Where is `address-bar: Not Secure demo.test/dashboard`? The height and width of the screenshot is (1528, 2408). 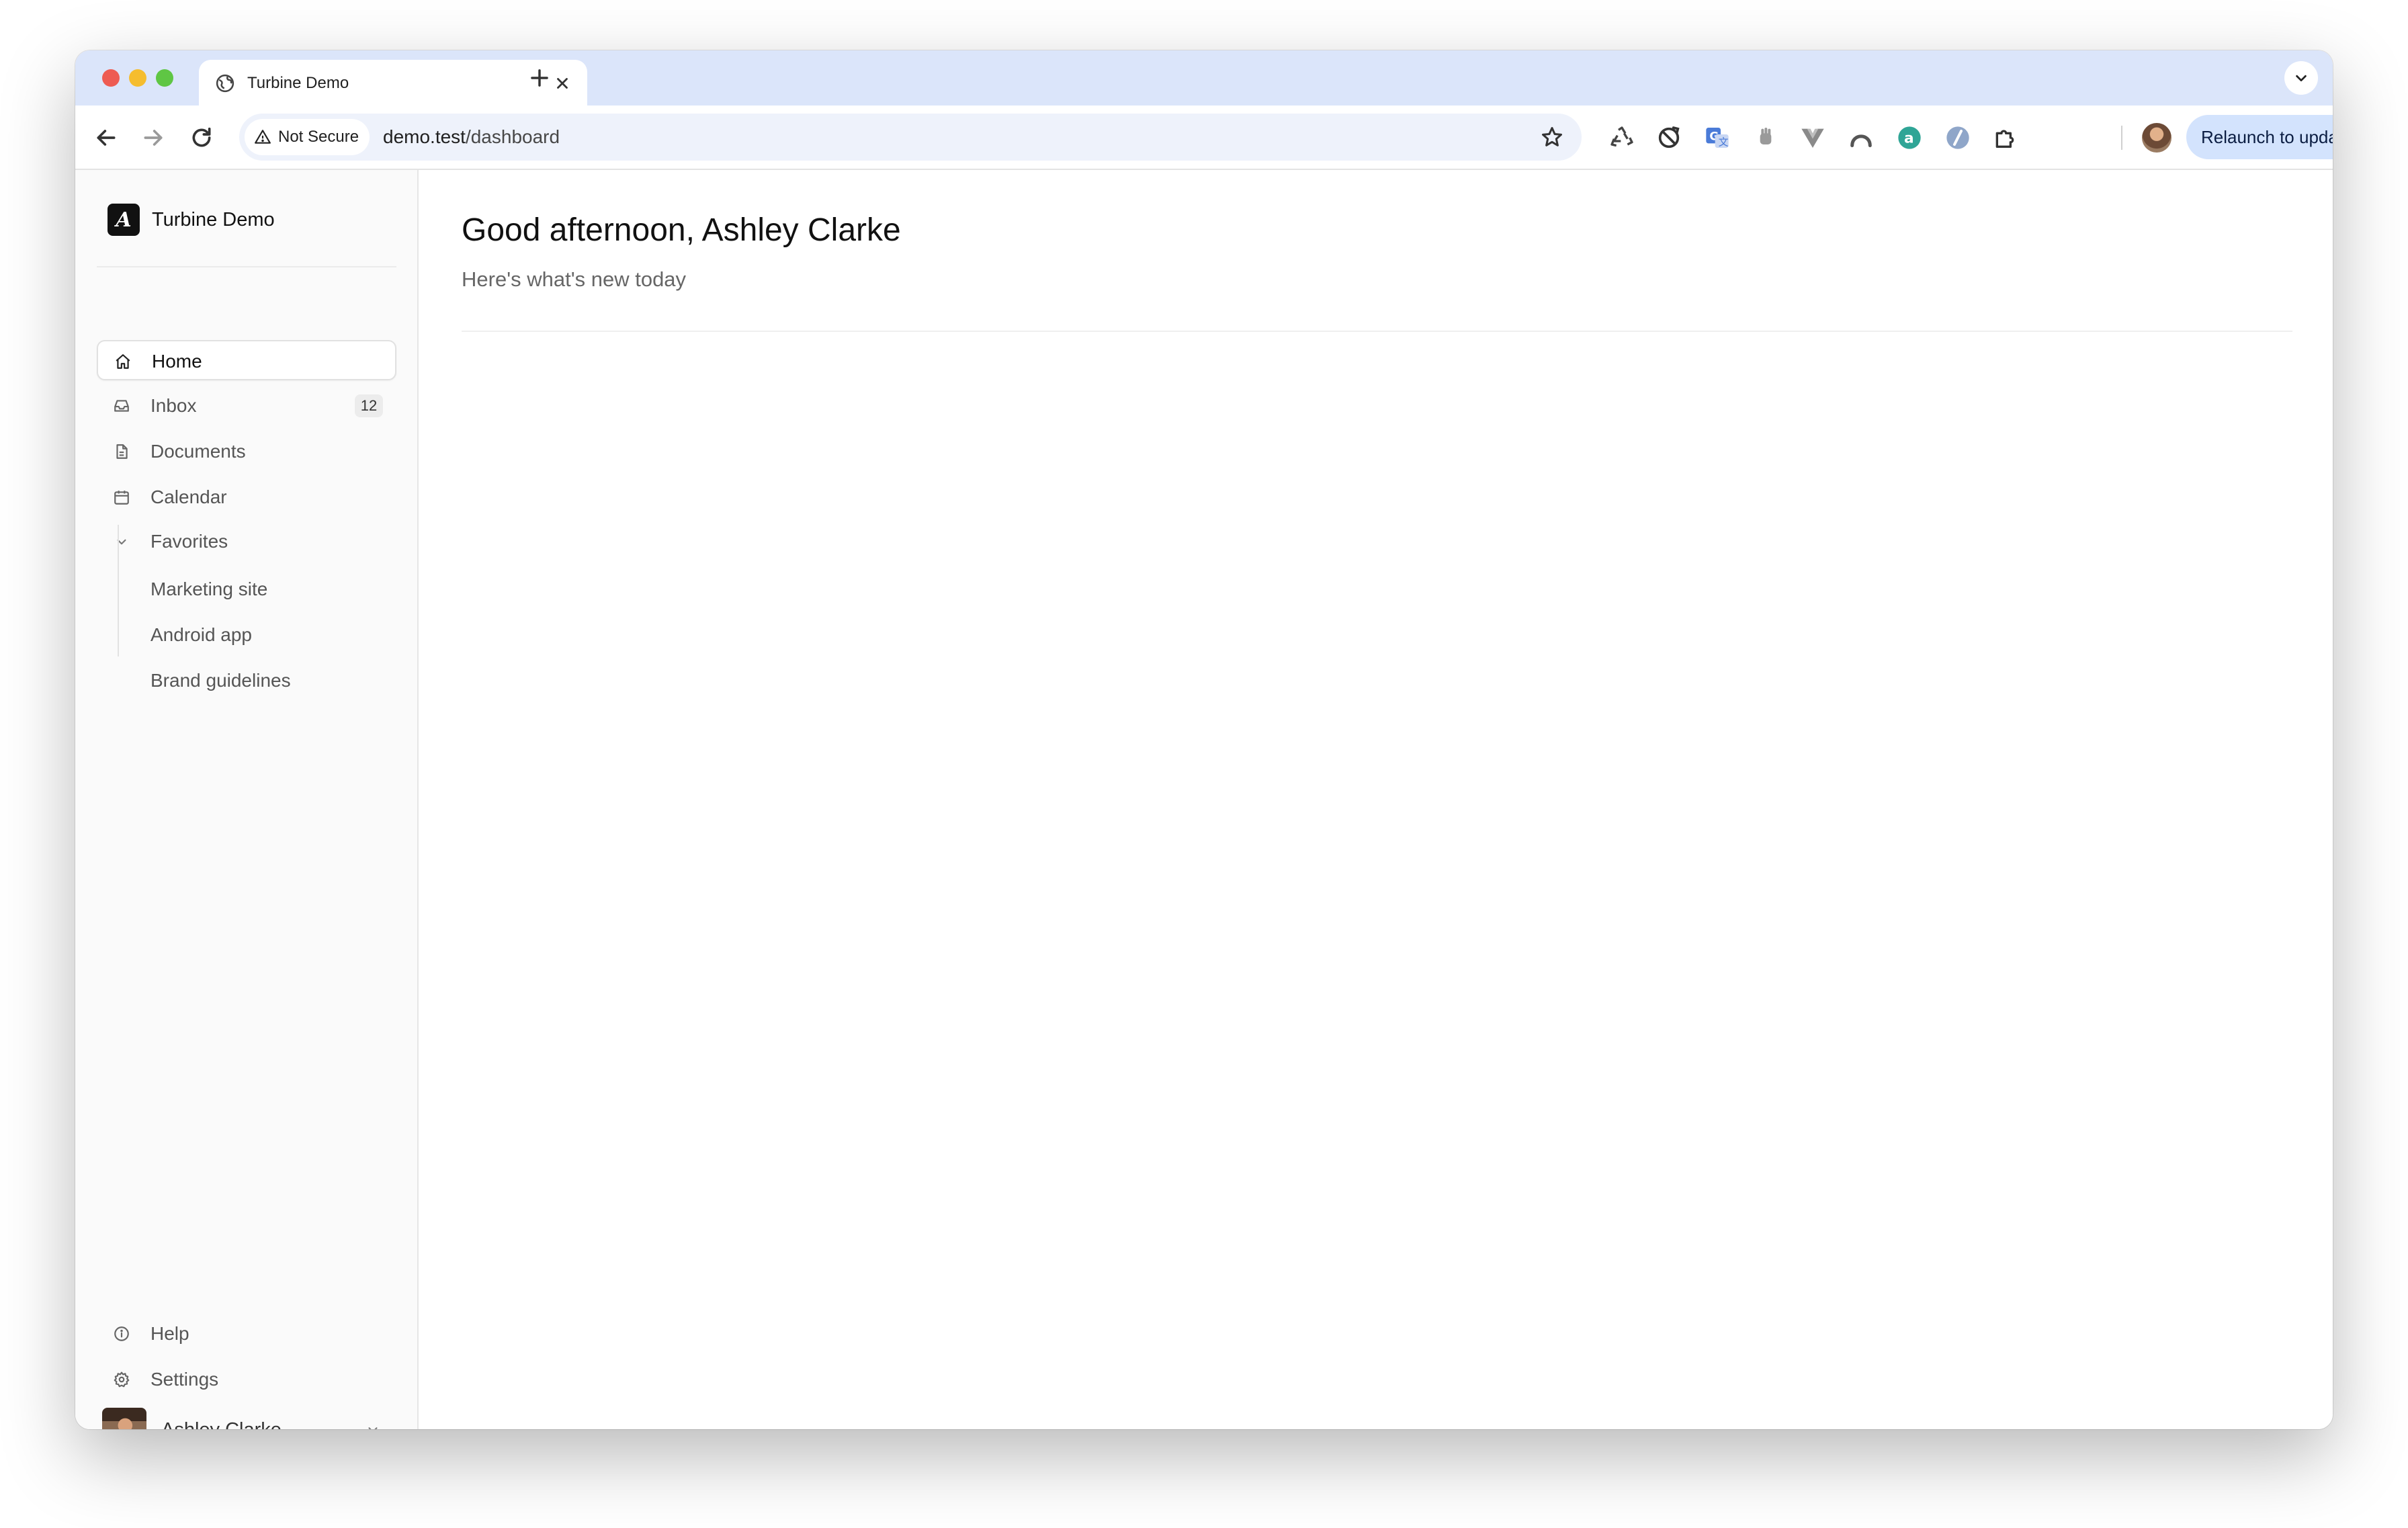
address-bar: Not Secure demo.test/dashboard is located at coordinates (910, 137).